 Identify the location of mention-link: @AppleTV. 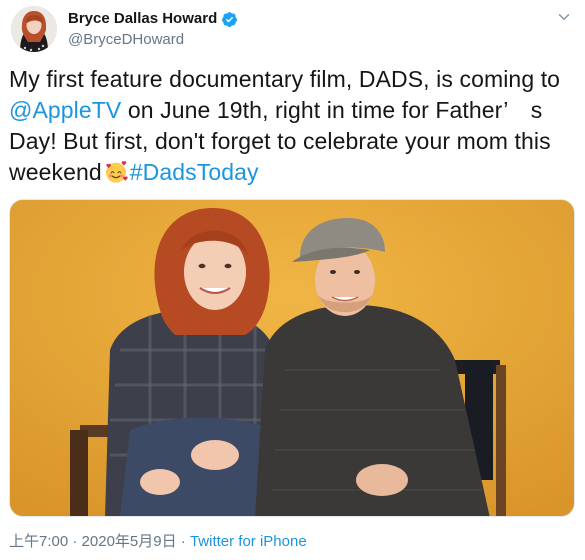
(65, 110).